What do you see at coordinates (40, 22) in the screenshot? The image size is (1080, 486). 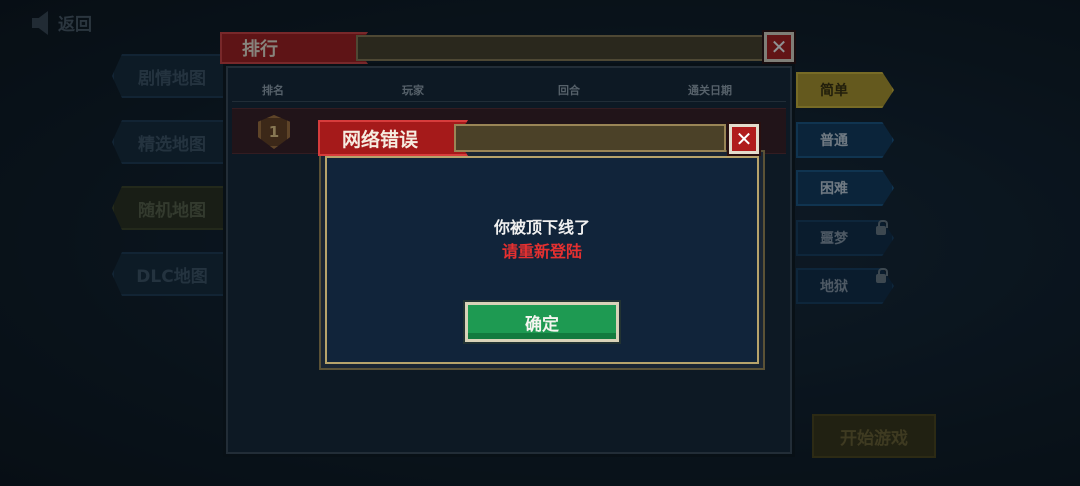 I see `back-arrow-icon` at bounding box center [40, 22].